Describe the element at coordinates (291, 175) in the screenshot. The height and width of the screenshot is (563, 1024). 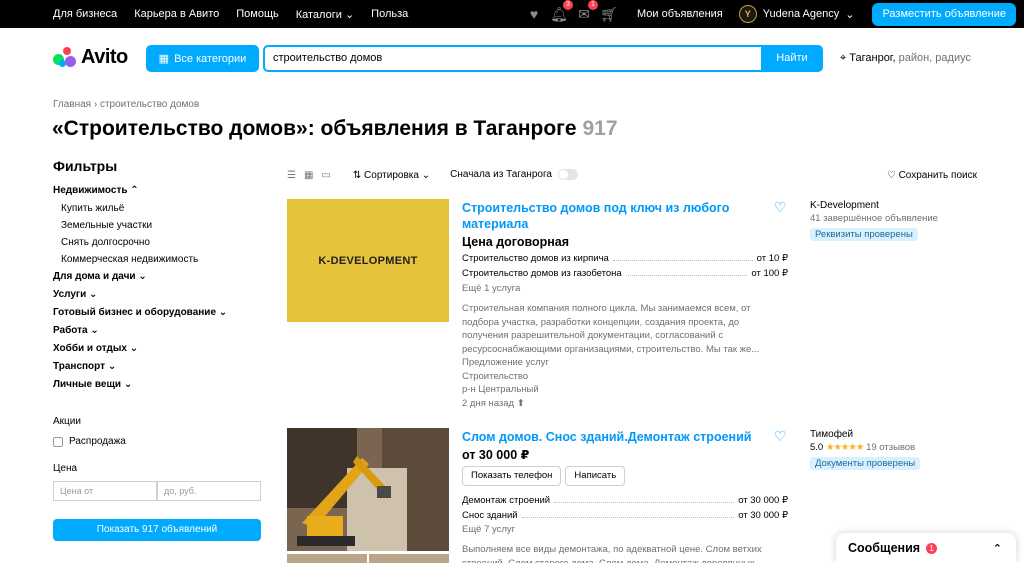
I see `list-view-icon: ☰` at that location.